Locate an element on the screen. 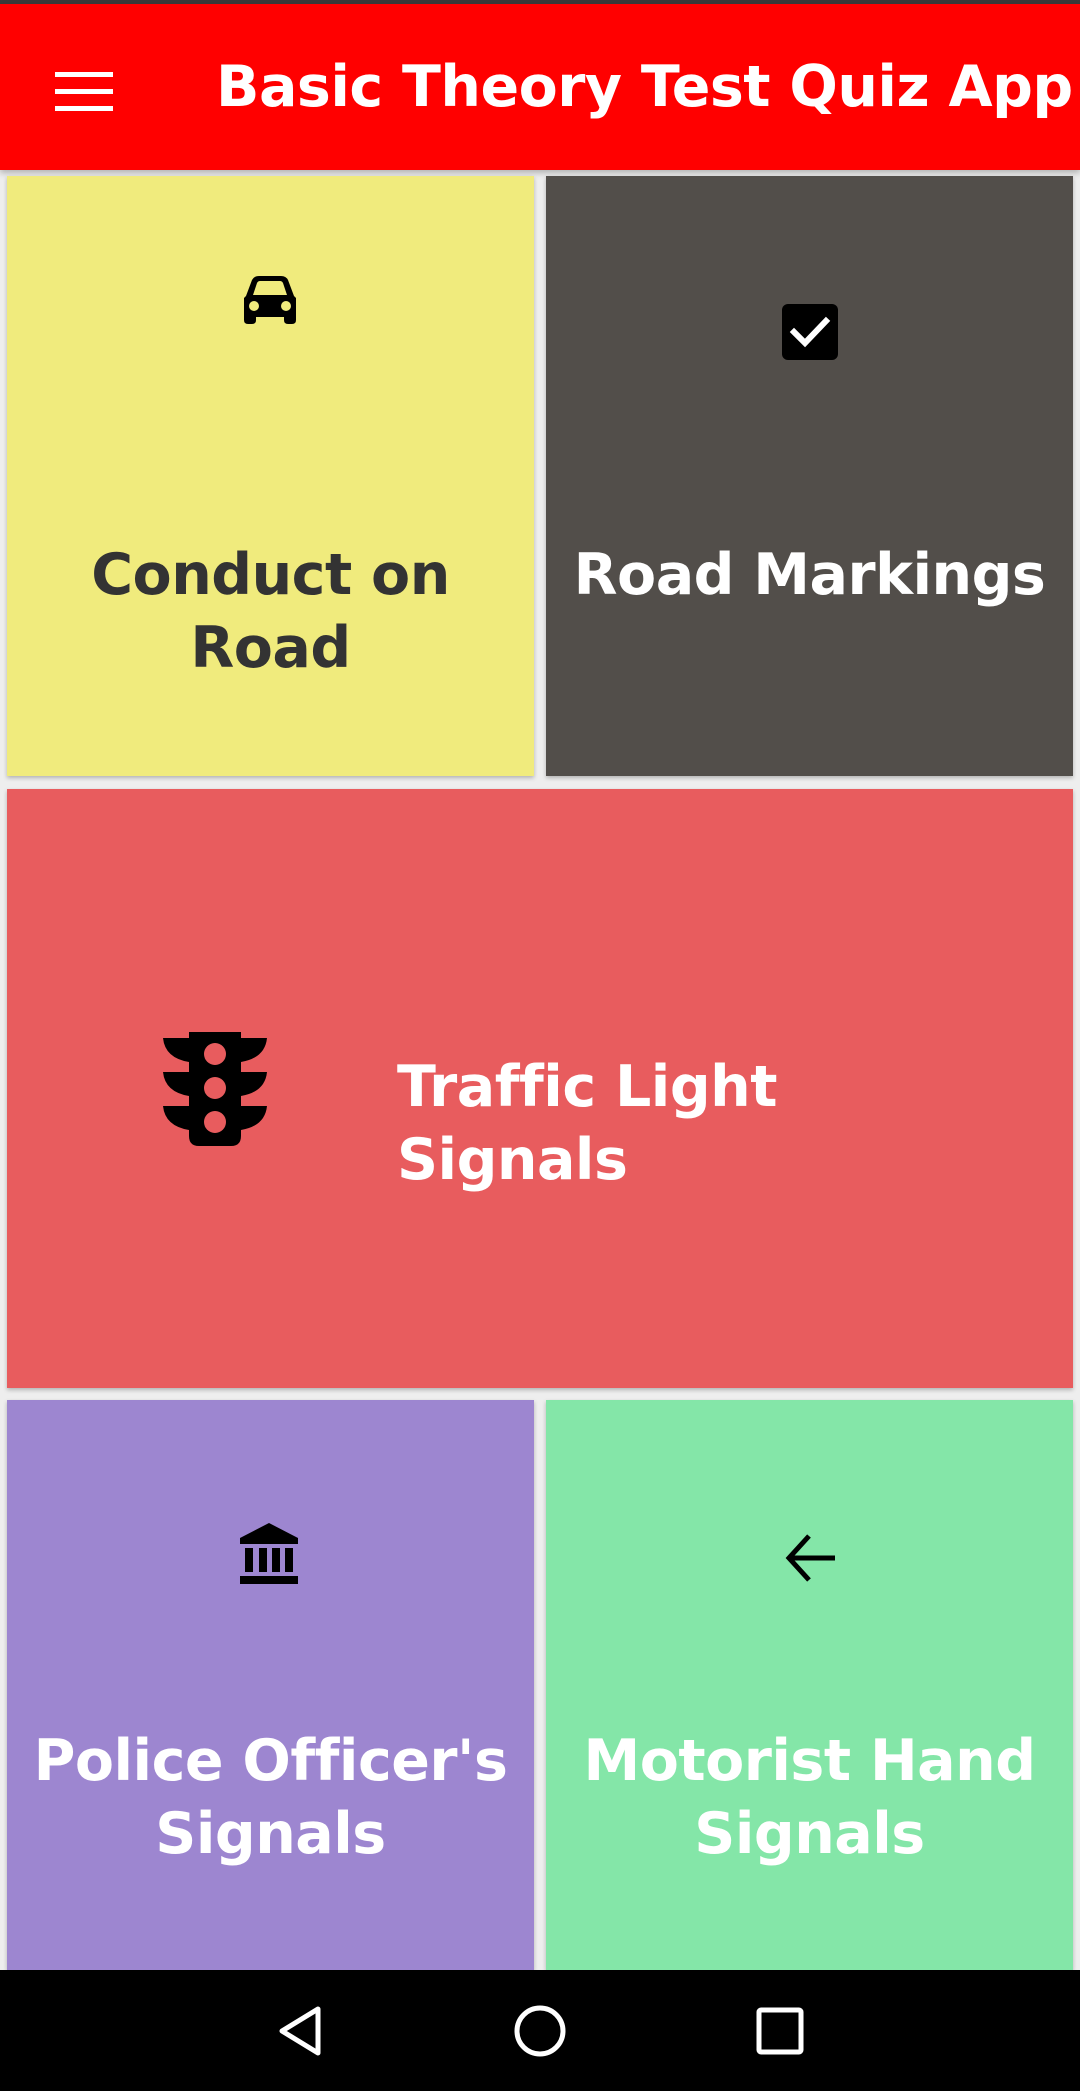  nav-back-button is located at coordinates (300, 2030).